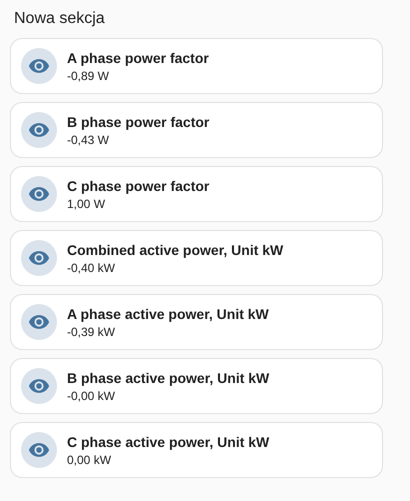 Image resolution: width=410 pixels, height=501 pixels. I want to click on entity-state: 1,00 W, so click(86, 203).